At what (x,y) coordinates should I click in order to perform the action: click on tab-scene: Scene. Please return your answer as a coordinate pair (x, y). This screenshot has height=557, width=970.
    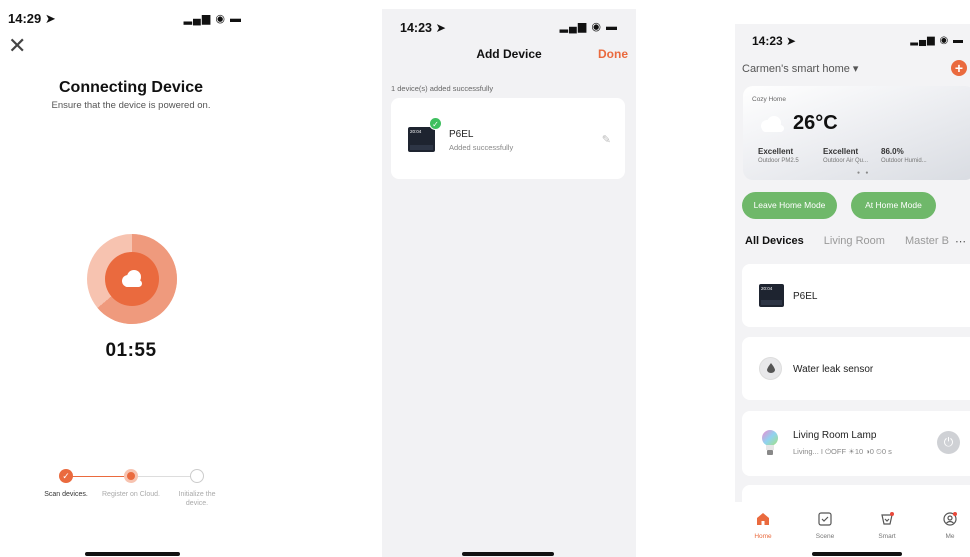
    Looking at the image, I should click on (825, 526).